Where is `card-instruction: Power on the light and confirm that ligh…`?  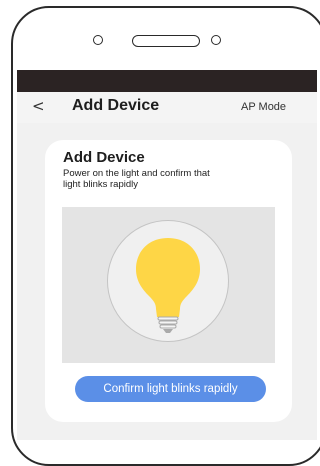 card-instruction: Power on the light and confirm that ligh… is located at coordinates (136, 179).